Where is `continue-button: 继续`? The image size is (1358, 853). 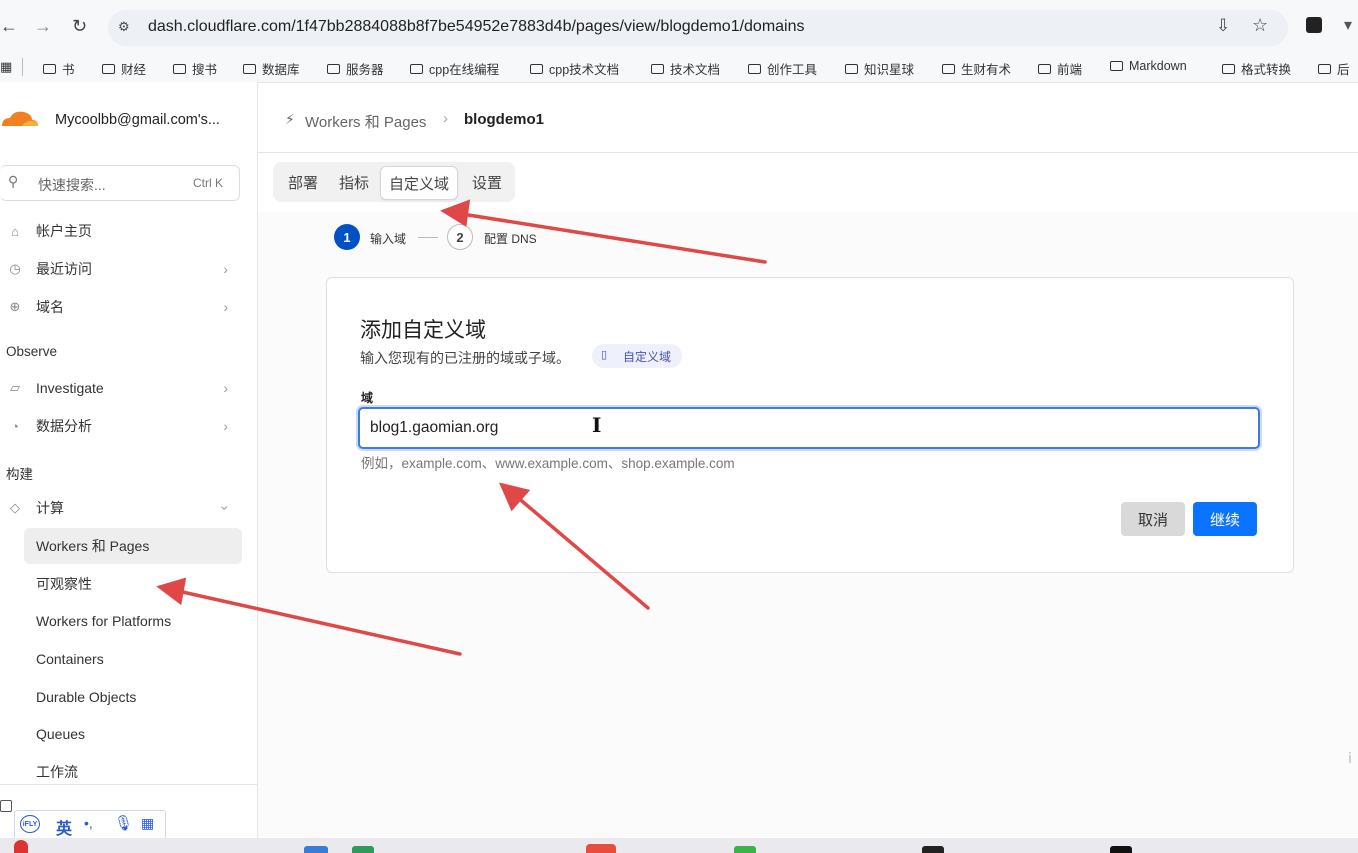
continue-button: 继续 is located at coordinates (1225, 519).